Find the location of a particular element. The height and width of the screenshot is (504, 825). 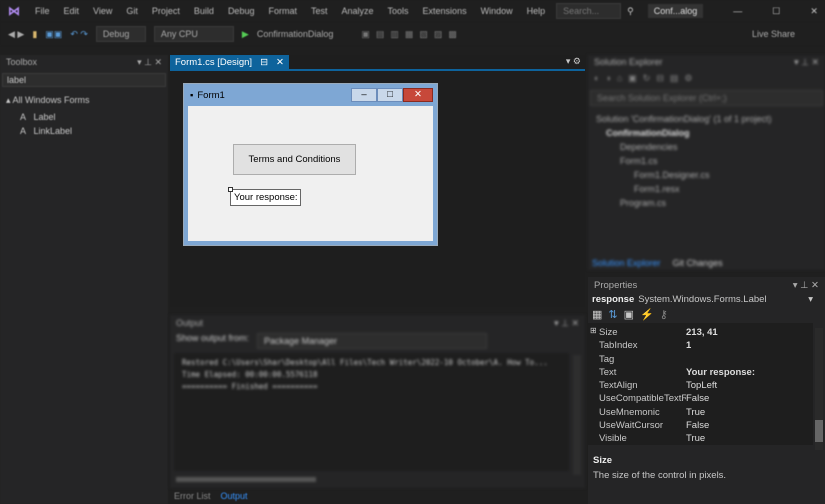

property-value: Your response: is located at coordinates (720, 372).